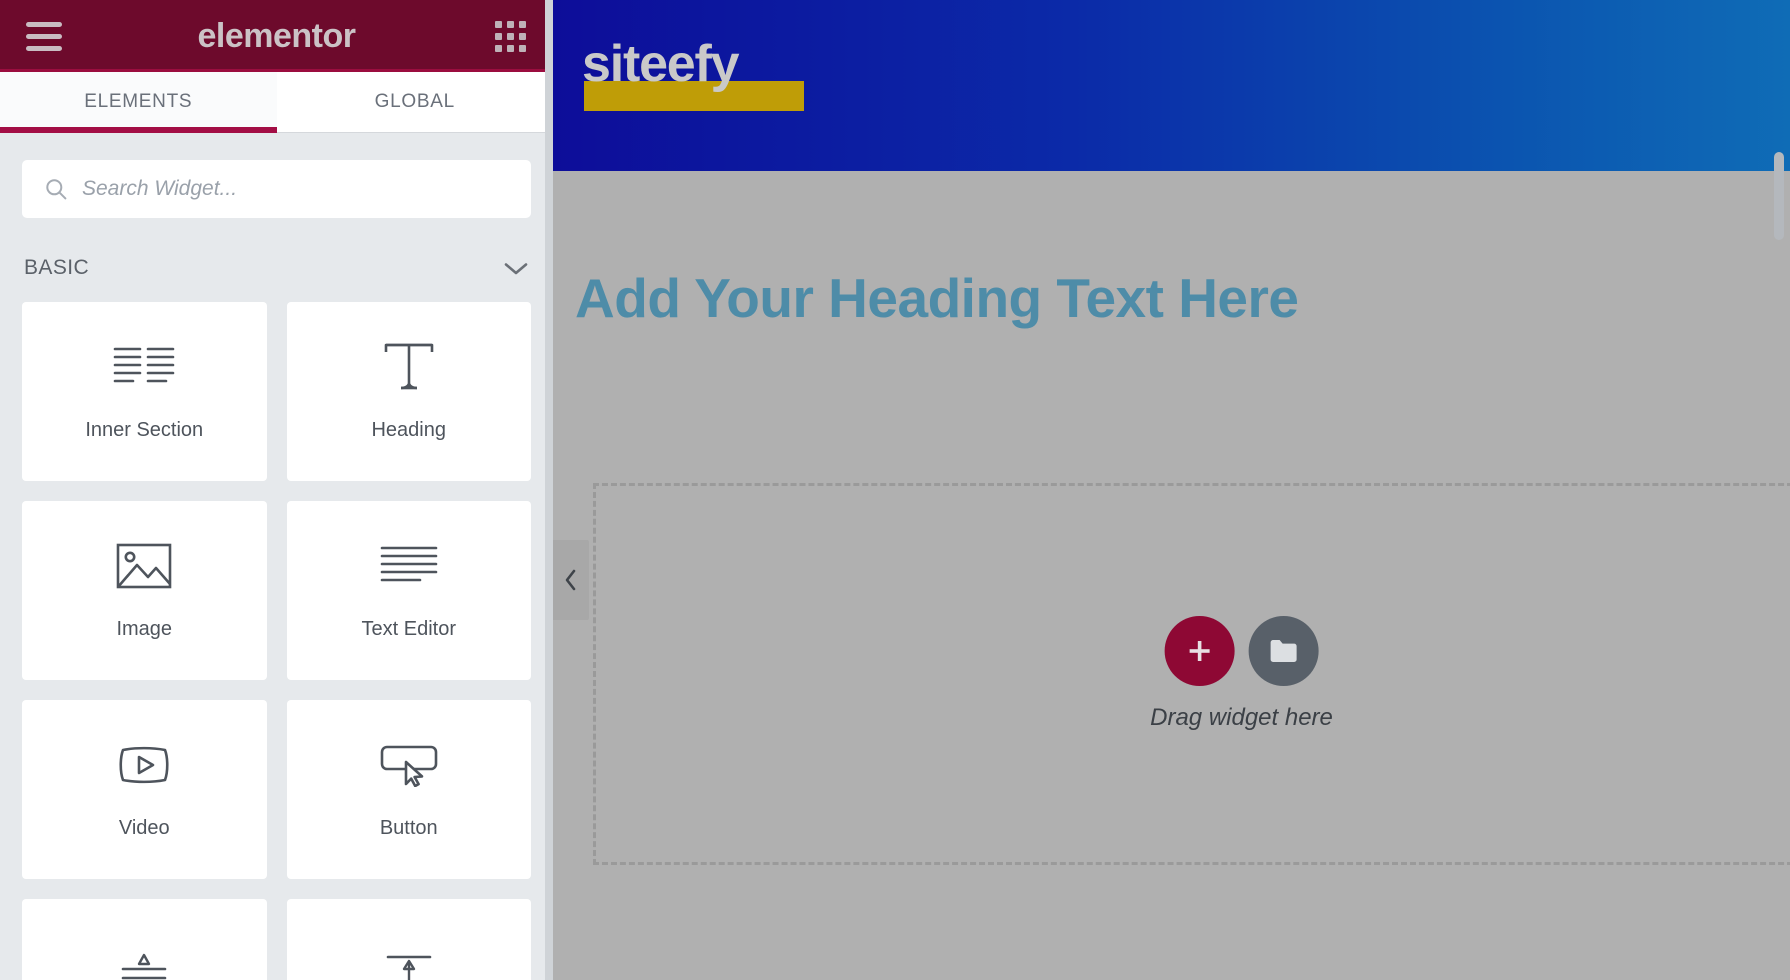  What do you see at coordinates (516, 268) in the screenshot?
I see `chevron-down-icon` at bounding box center [516, 268].